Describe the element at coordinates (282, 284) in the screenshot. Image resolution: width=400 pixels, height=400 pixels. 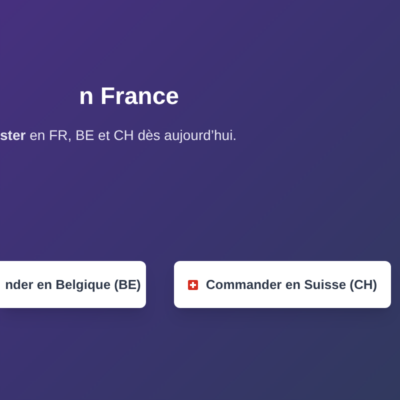
I see `order-button: Commander en Suisse (CH)` at that location.